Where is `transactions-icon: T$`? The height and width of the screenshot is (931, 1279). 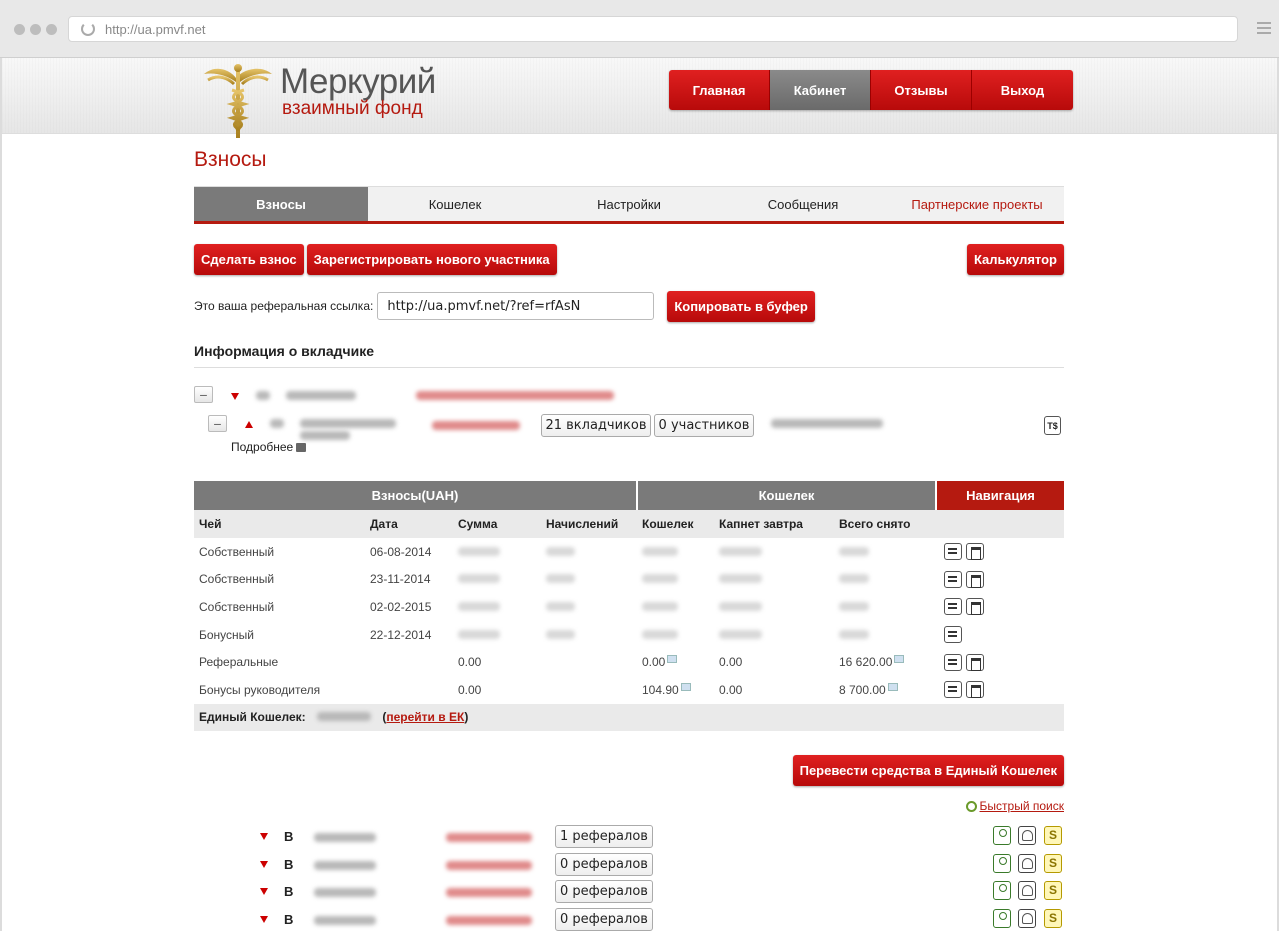 transactions-icon: T$ is located at coordinates (1052, 425).